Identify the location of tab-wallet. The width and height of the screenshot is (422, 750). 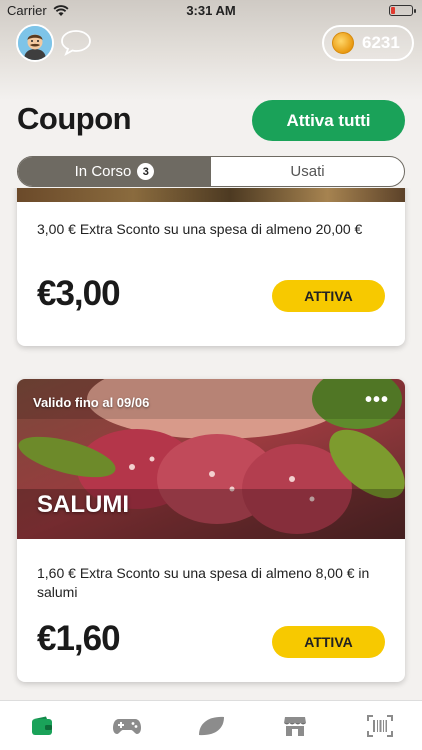
(42, 726).